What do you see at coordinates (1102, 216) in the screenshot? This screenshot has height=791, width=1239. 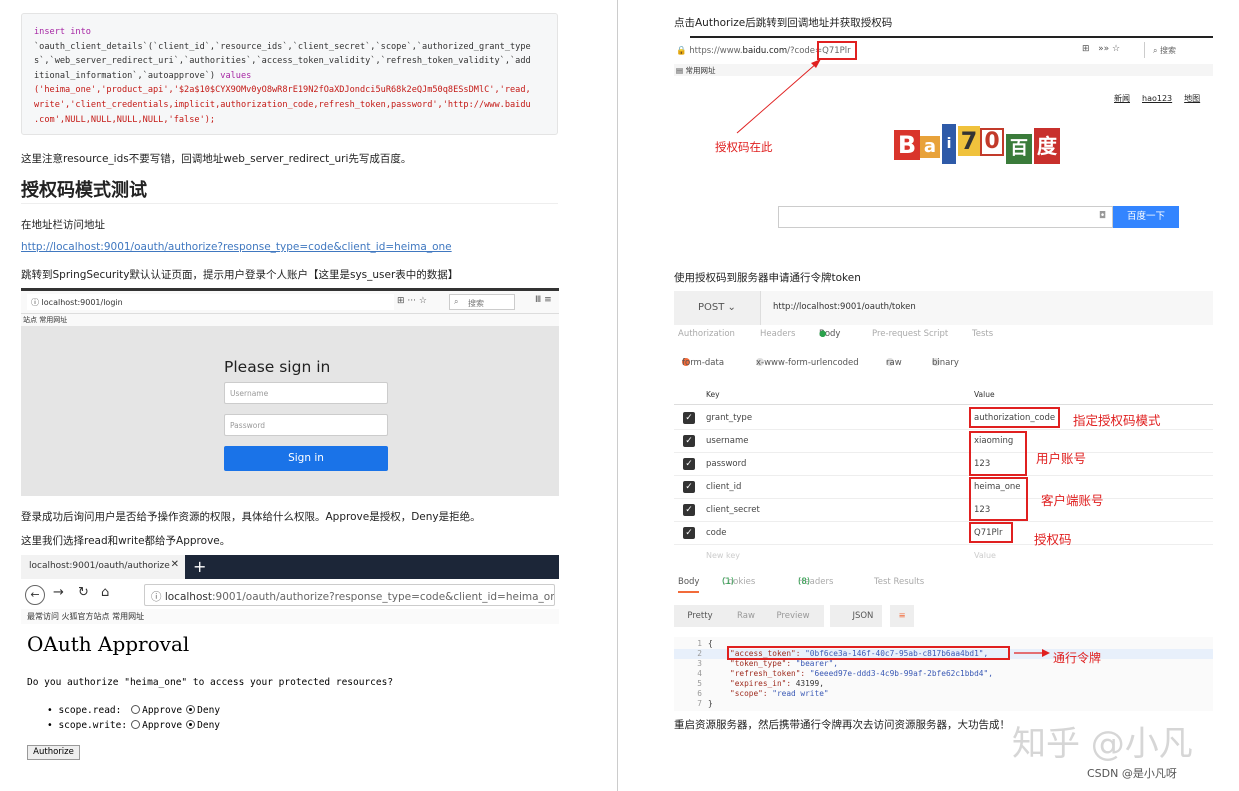 I see `camera-icon: ◘` at bounding box center [1102, 216].